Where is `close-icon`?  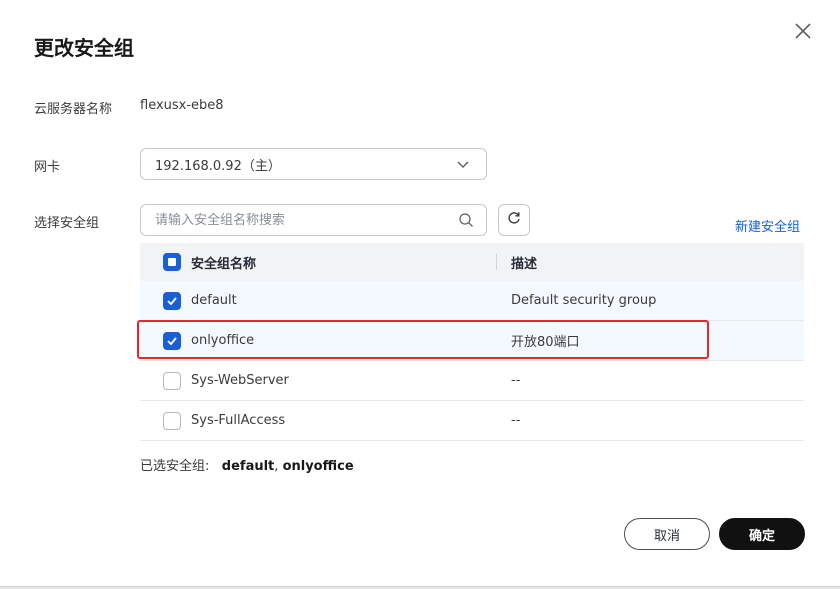
close-icon is located at coordinates (803, 31).